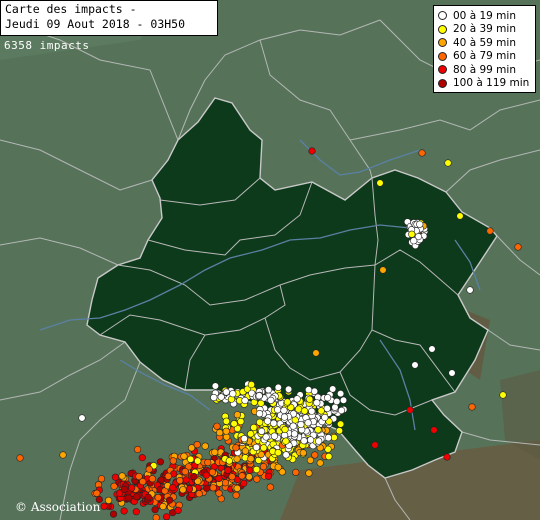 The height and width of the screenshot is (520, 540). Describe the element at coordinates (47, 45) in the screenshot. I see `impacts-count: 6358 impacts` at that location.